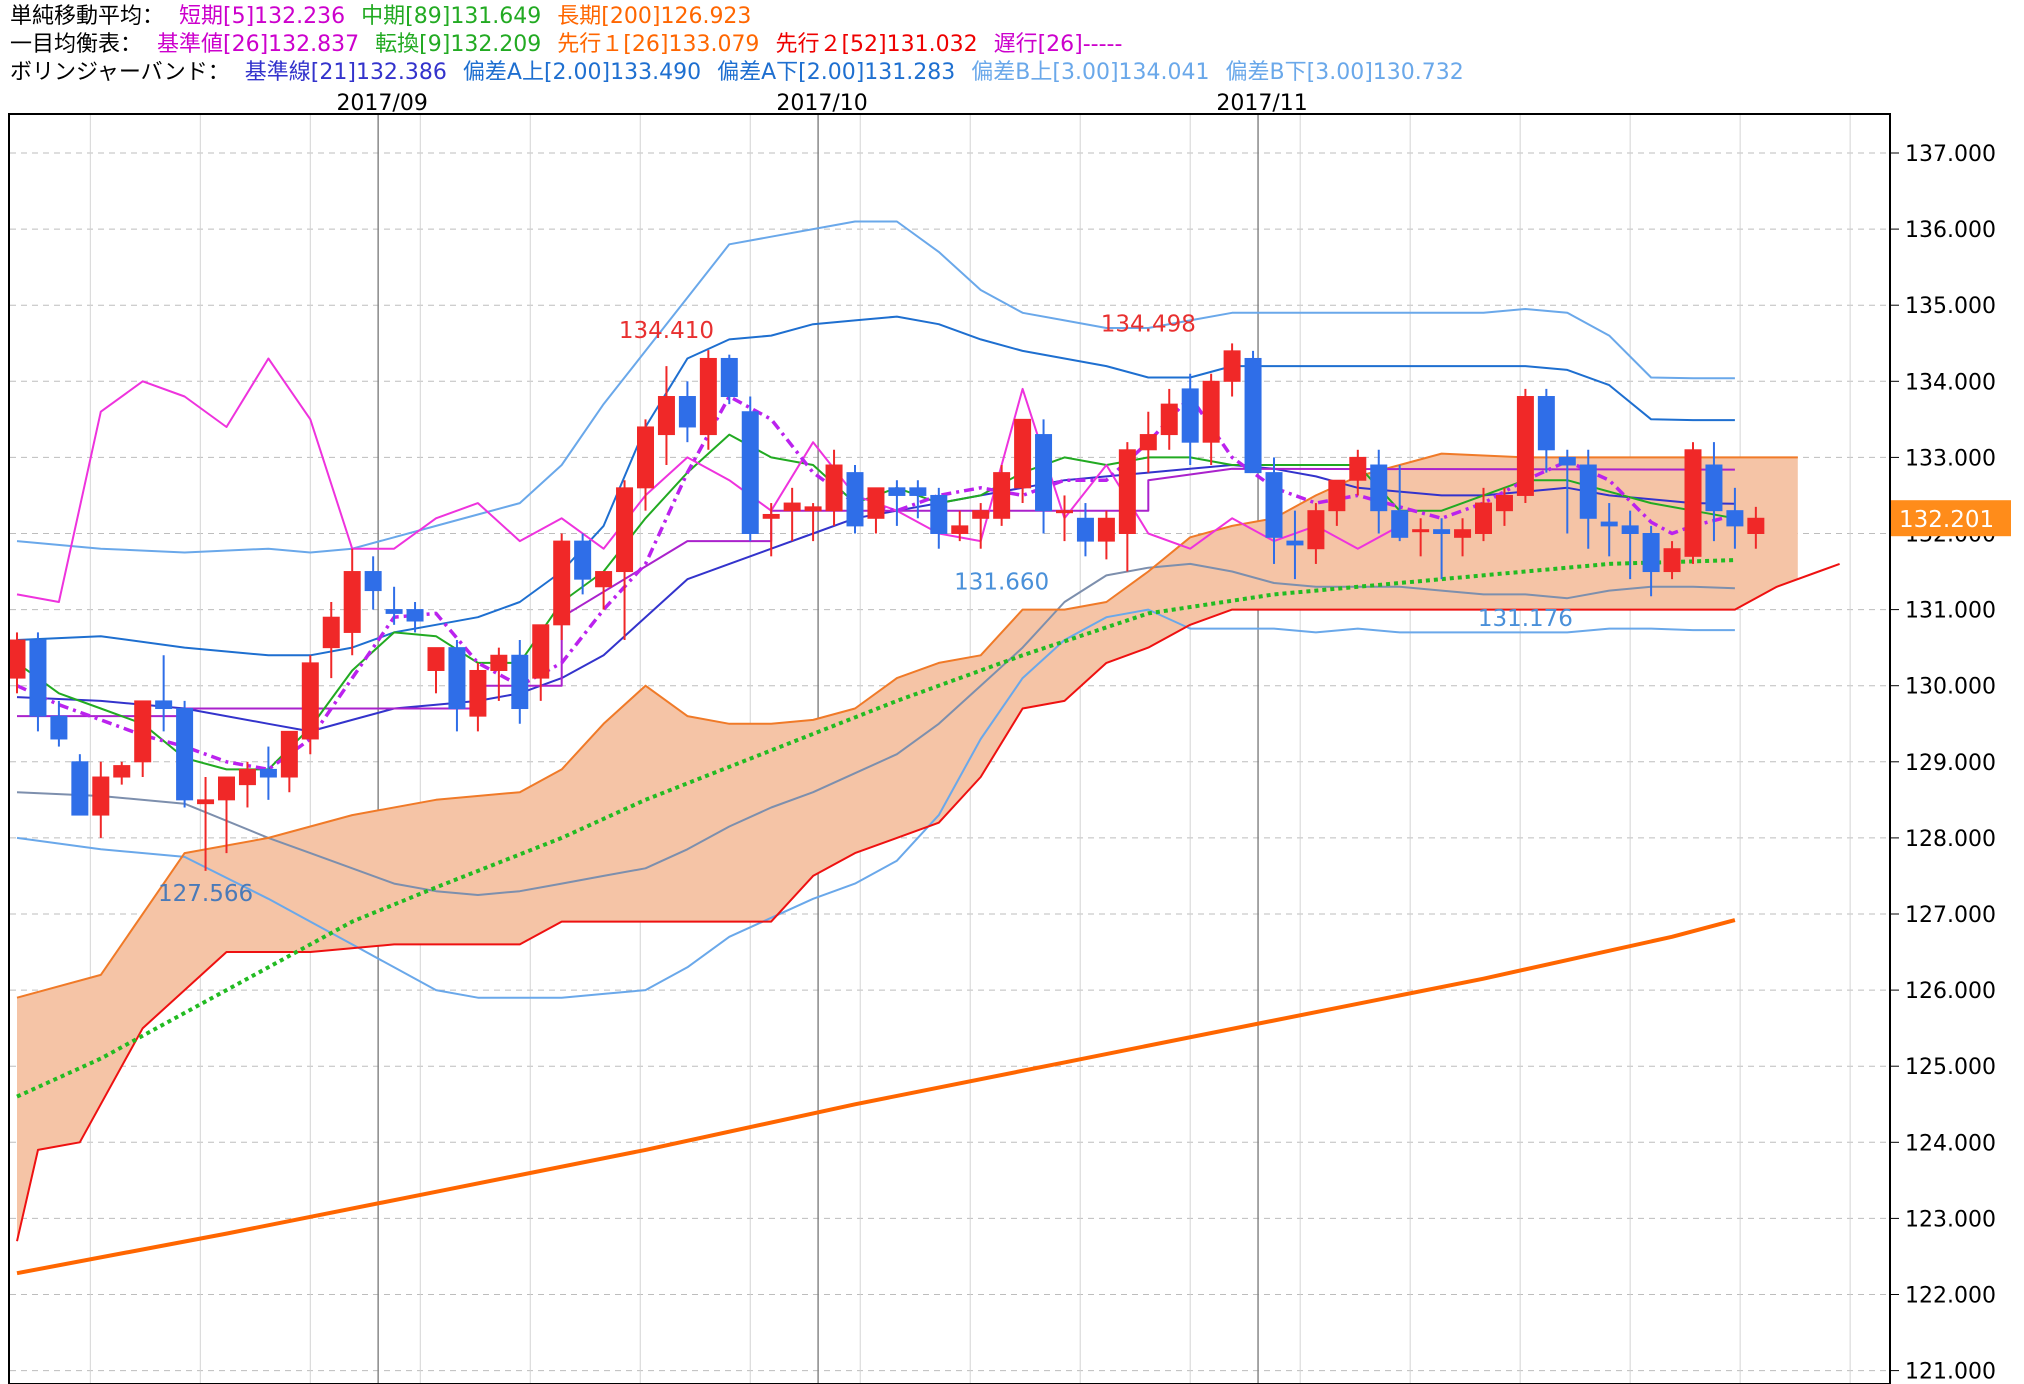 This screenshot has width=2024, height=1384. Describe the element at coordinates (381, 103) in the screenshot. I see `x-tick-label-0: 2017/09` at that location.